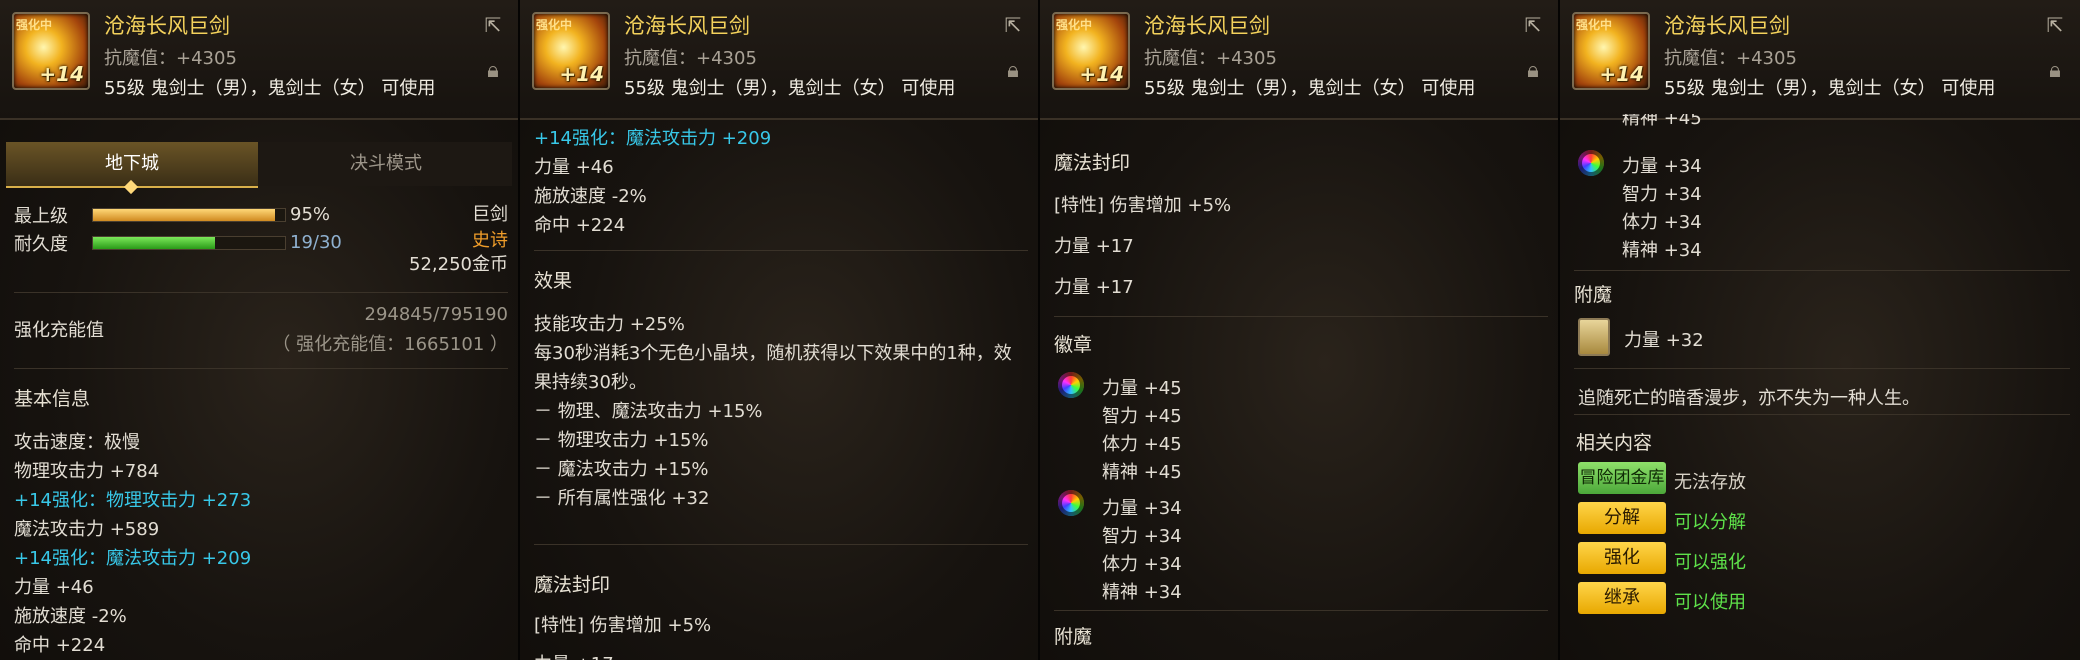  What do you see at coordinates (386, 164) in the screenshot?
I see `tab-pvp: 决斗模式` at bounding box center [386, 164].